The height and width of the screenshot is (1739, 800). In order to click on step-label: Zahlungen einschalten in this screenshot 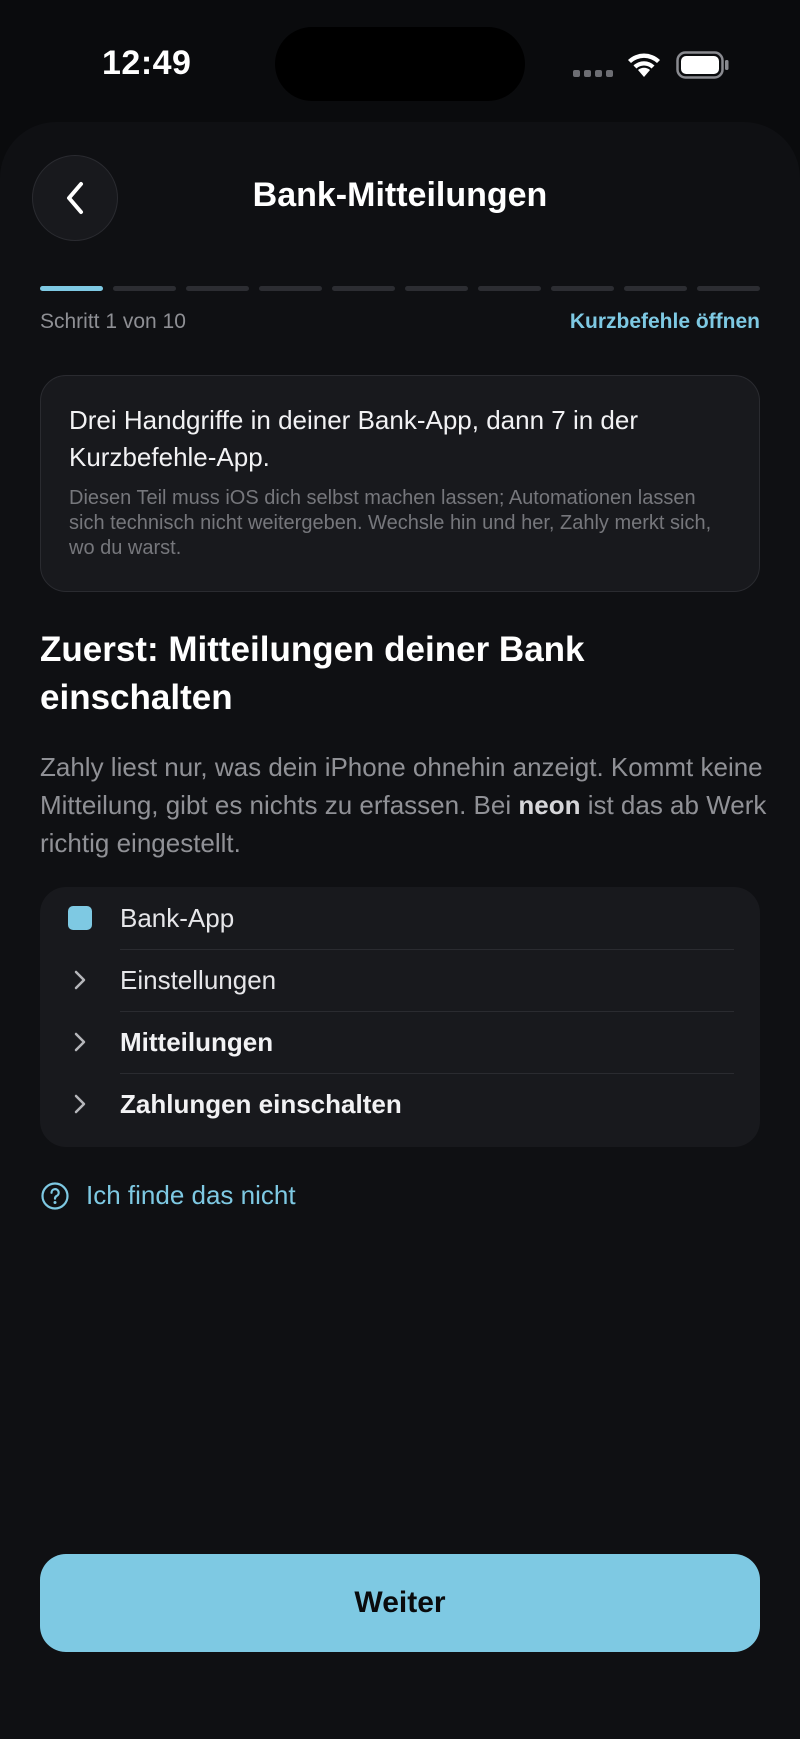, I will do `click(261, 1103)`.